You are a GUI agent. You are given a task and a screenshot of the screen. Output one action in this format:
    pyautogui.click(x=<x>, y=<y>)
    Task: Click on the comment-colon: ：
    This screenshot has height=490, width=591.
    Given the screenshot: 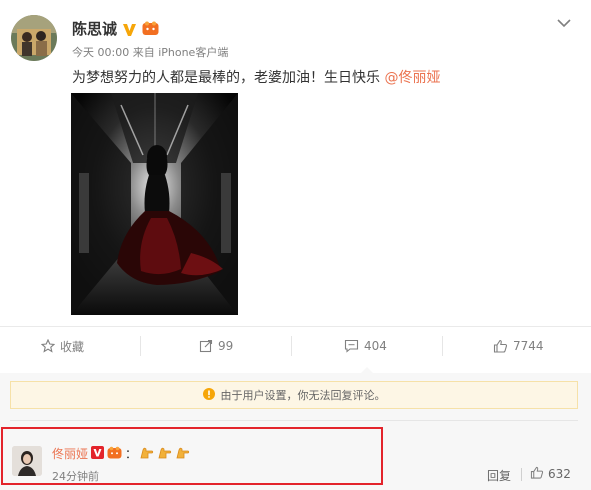 What is the action you would take?
    pyautogui.click(x=131, y=454)
    